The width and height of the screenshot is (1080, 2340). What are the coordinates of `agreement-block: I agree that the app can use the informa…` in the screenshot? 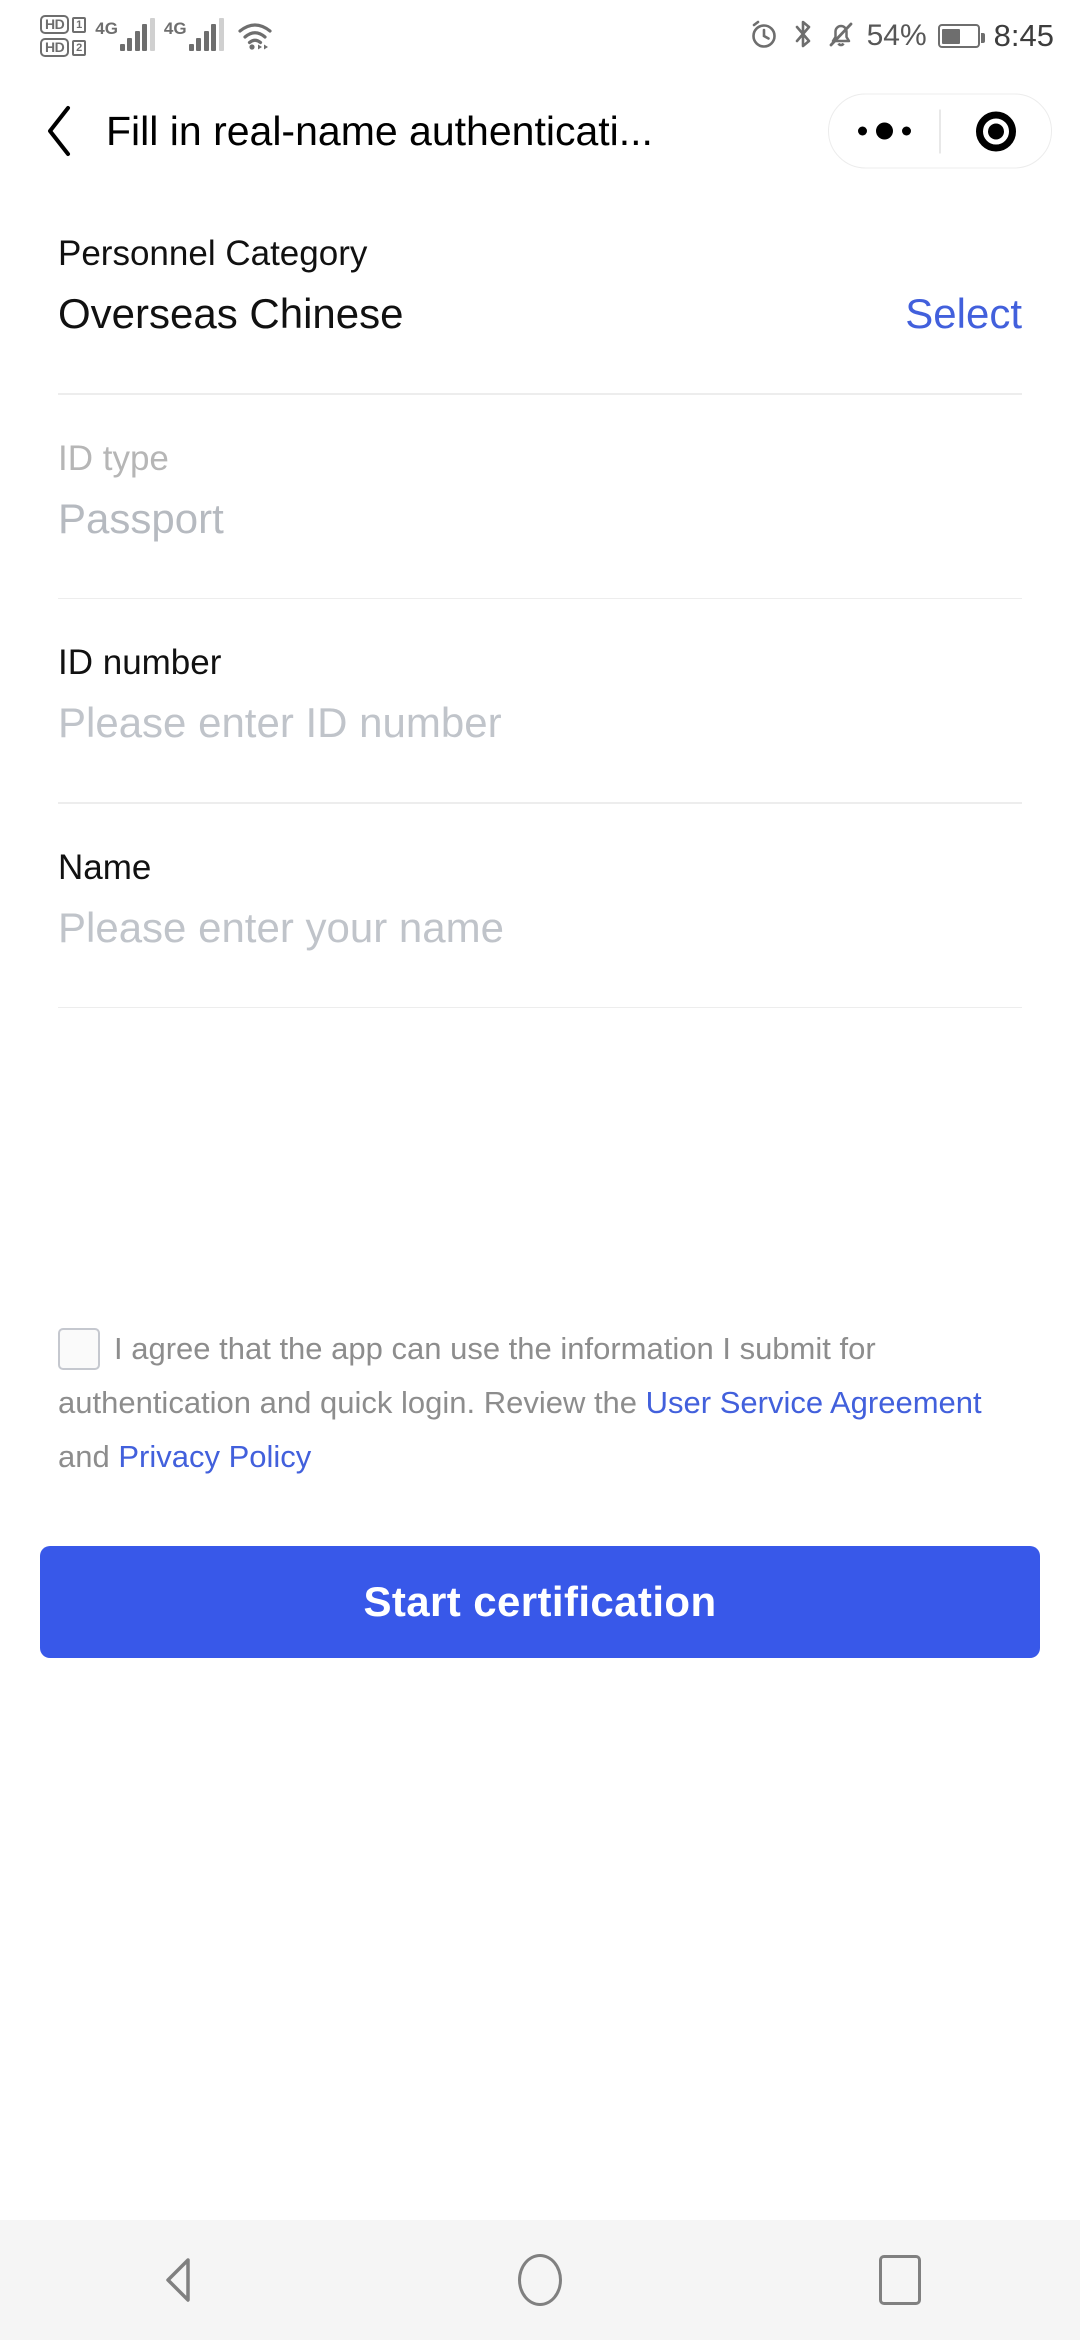 It's located at (539, 1403).